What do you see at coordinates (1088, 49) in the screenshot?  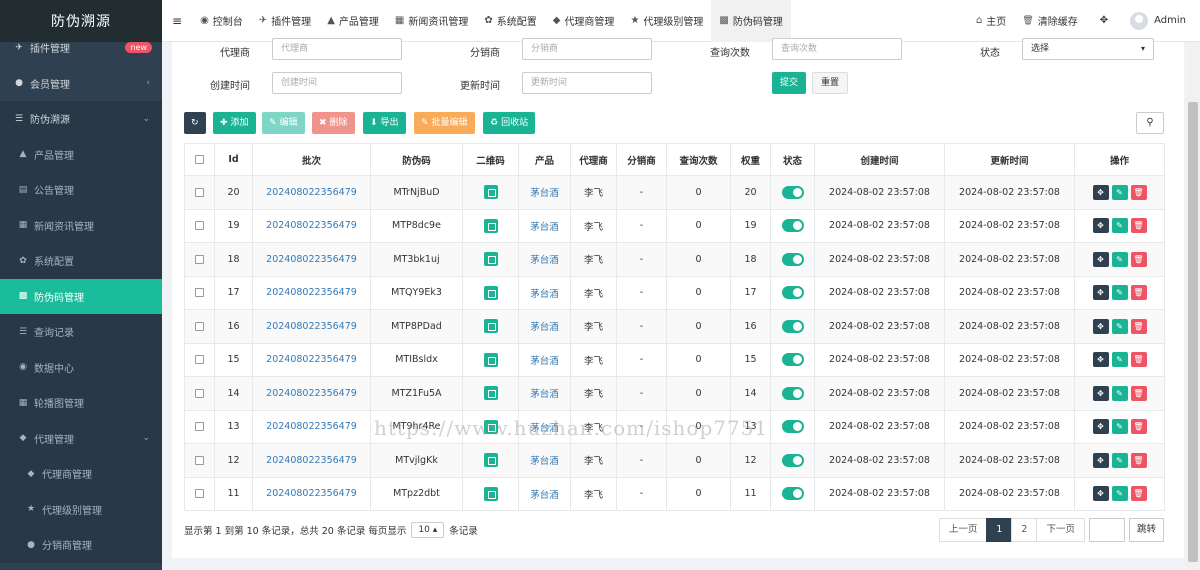 I see `status-select: 选择 ▾` at bounding box center [1088, 49].